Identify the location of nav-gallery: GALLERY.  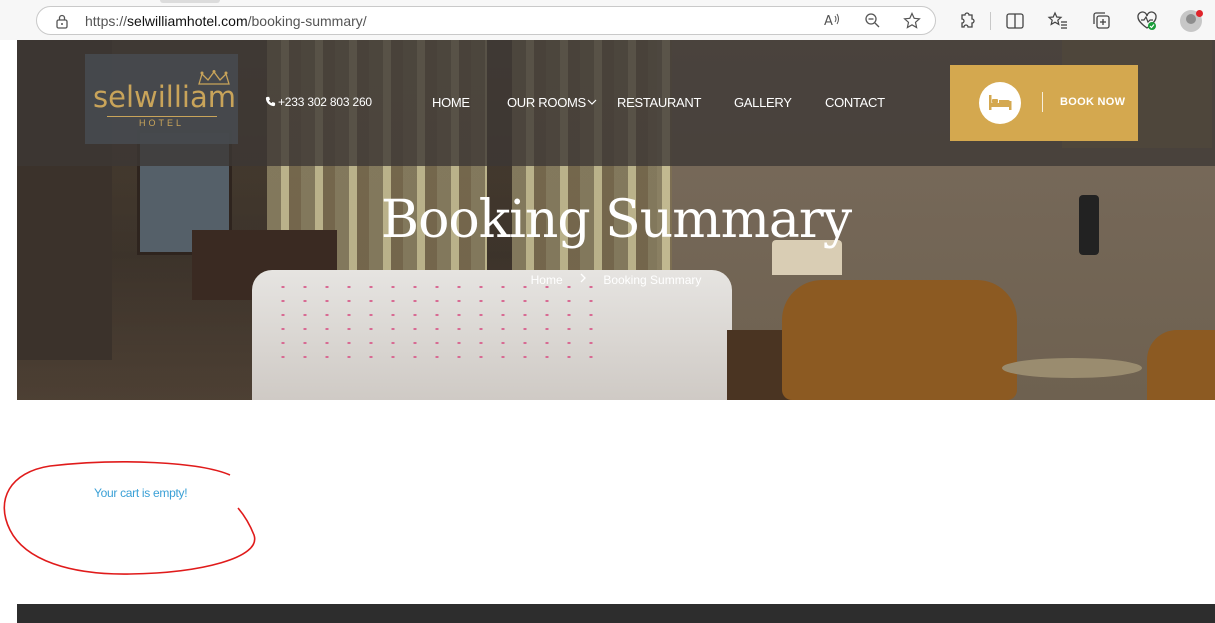
(763, 102).